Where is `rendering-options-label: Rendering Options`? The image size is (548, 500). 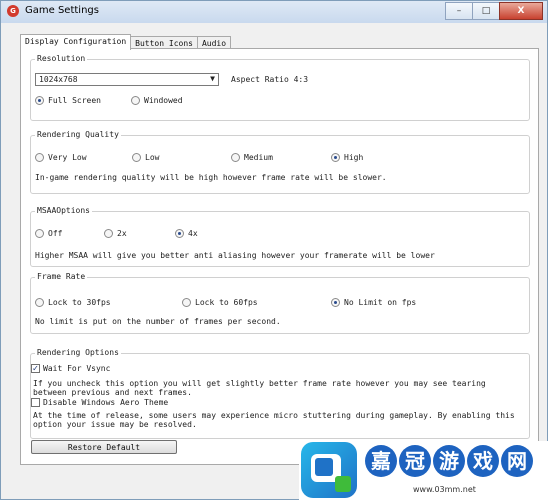
rendering-options-label: Rendering Options is located at coordinates (78, 352).